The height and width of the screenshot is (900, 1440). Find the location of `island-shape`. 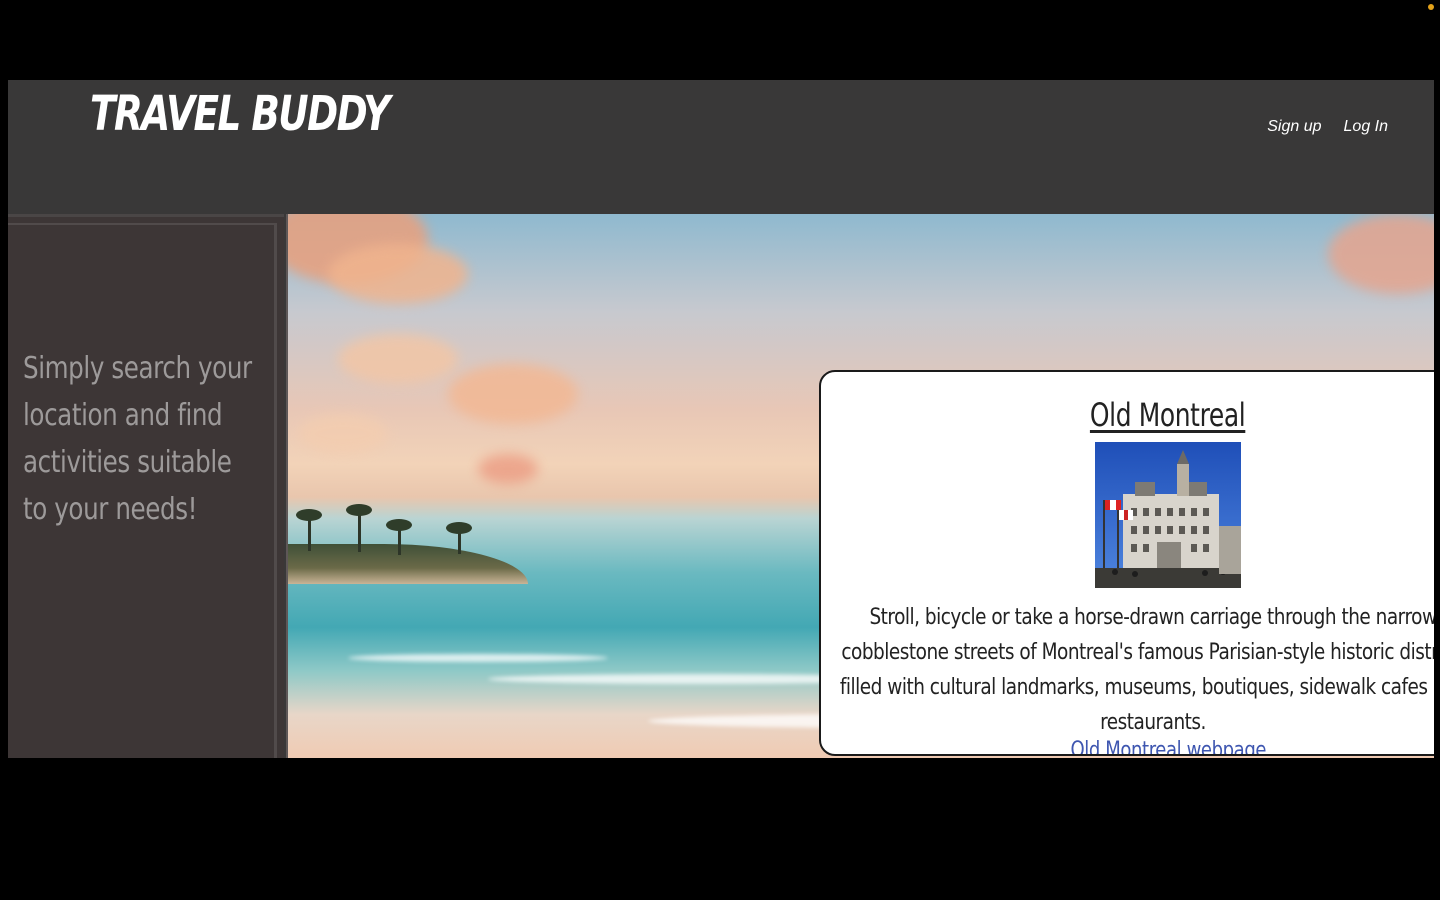

island-shape is located at coordinates (408, 564).